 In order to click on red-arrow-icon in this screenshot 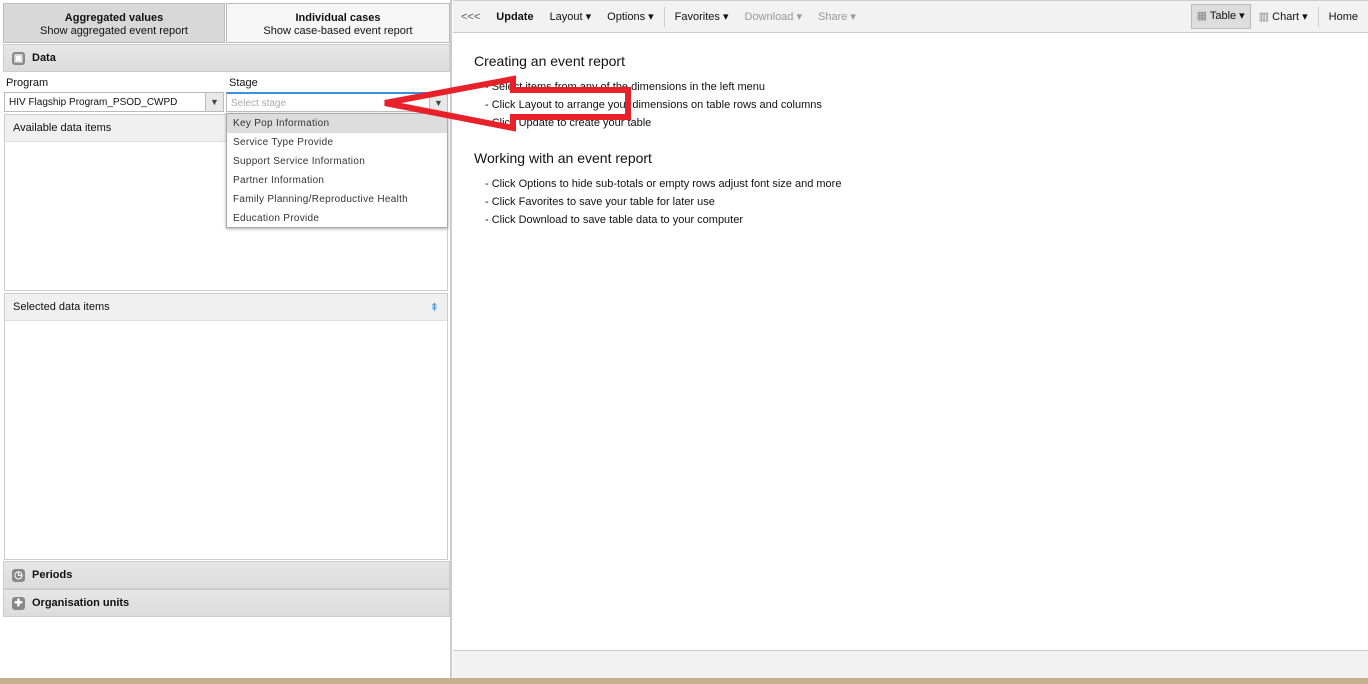, I will do `click(507, 103)`.